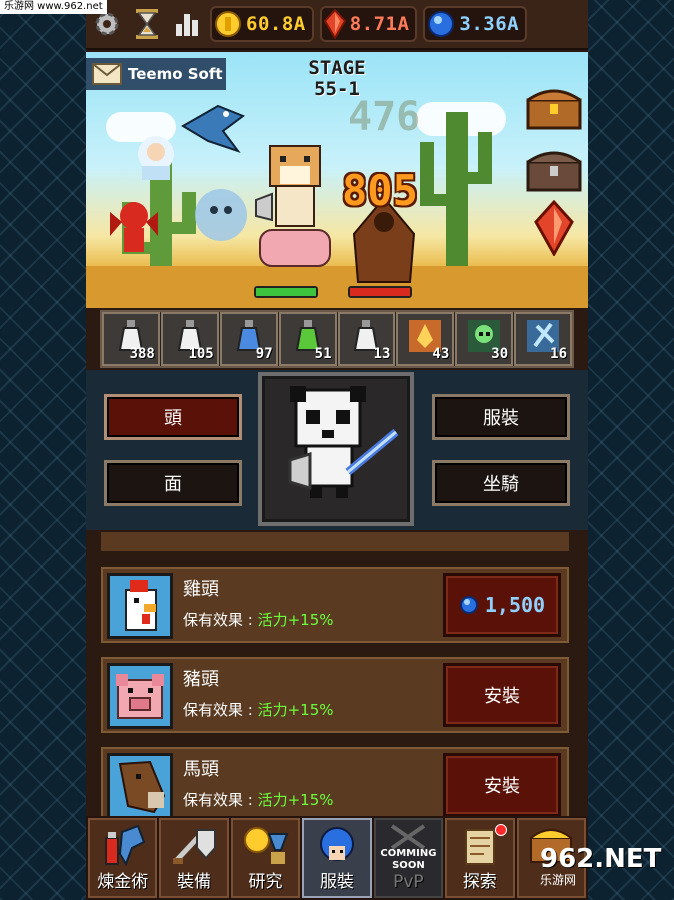  What do you see at coordinates (558, 354) in the screenshot?
I see `item-count: 16` at bounding box center [558, 354].